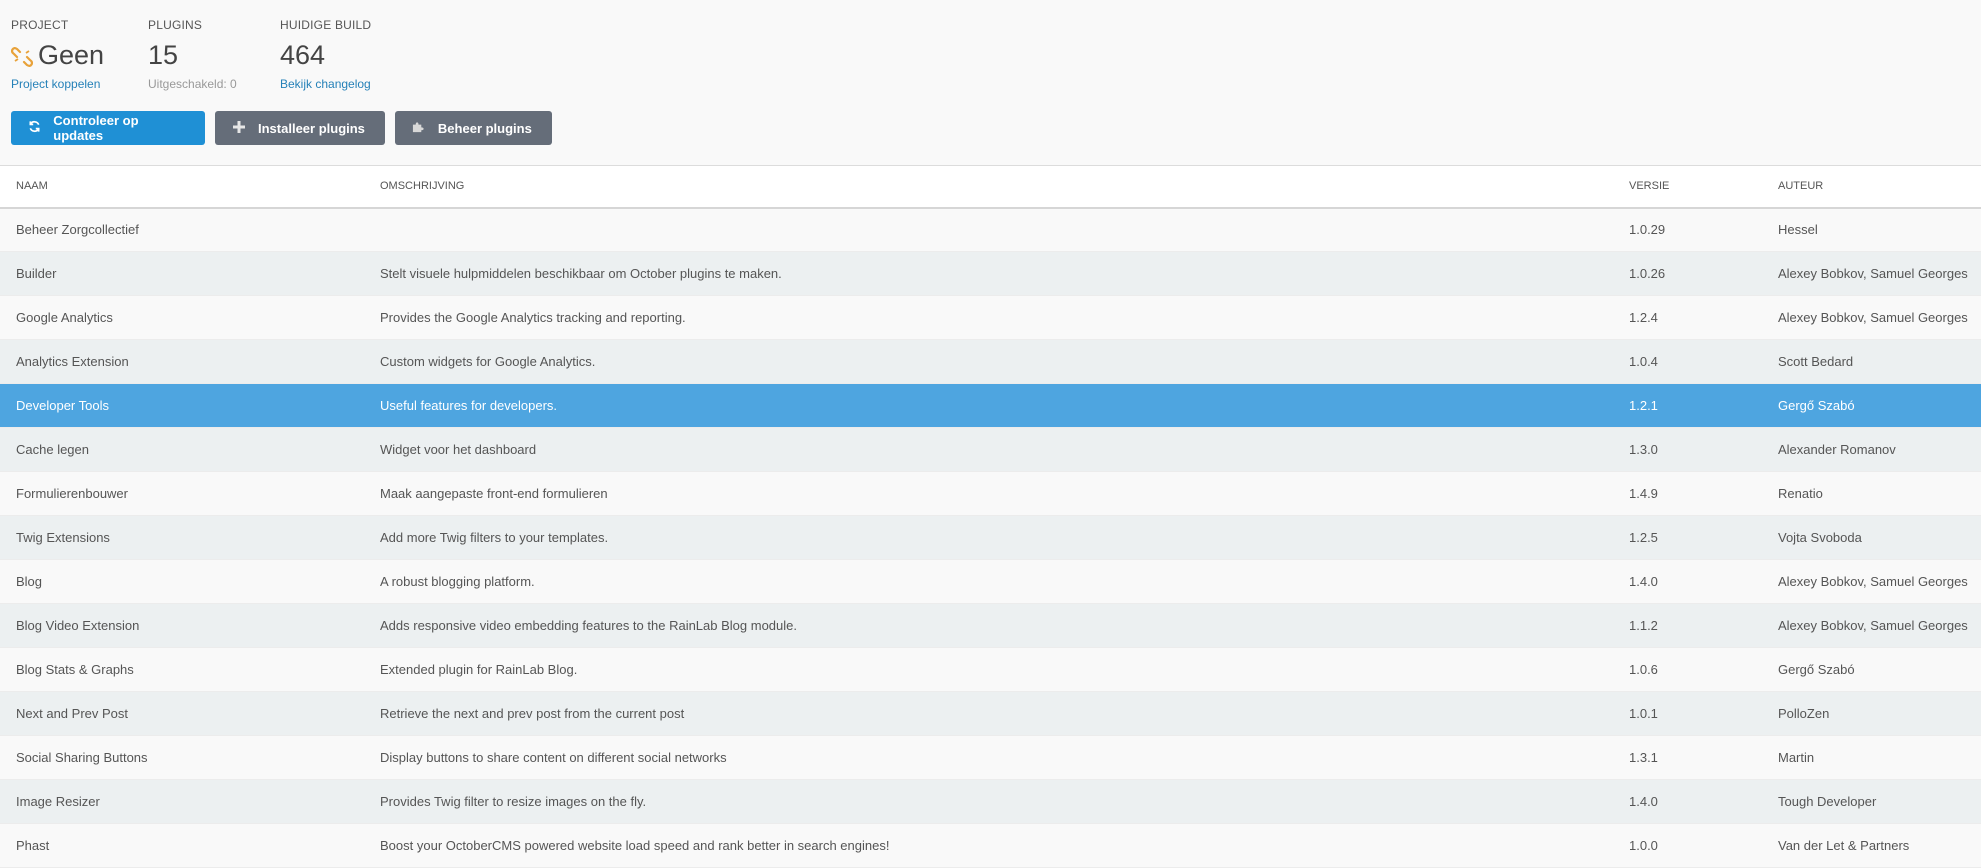 The height and width of the screenshot is (868, 1981). Describe the element at coordinates (72, 713) in the screenshot. I see `plugin-name-cell: Next and Prev Post` at that location.